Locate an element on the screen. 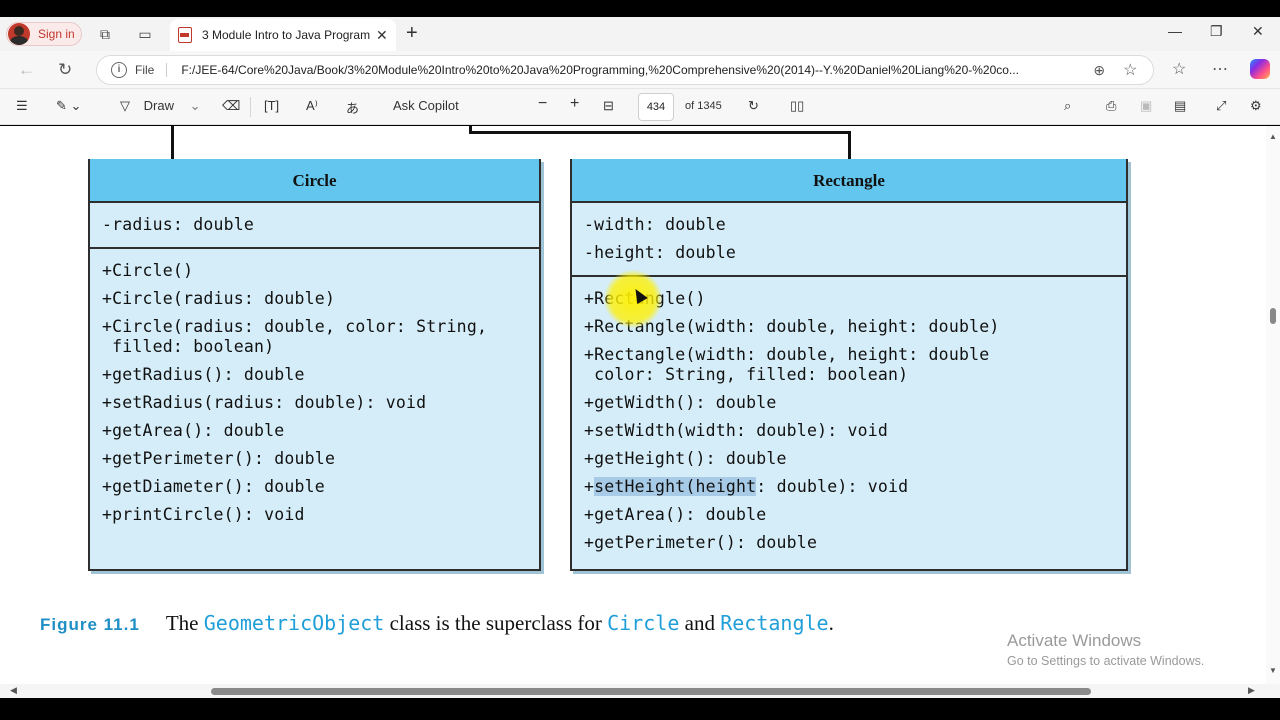 This screenshot has width=1280, height=720. back-icon: ← is located at coordinates (26, 70).